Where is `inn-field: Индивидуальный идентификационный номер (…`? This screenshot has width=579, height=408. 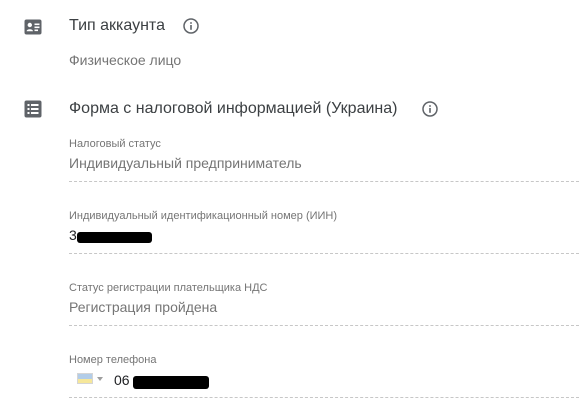 inn-field: Индивидуальный идентификационный номер (… is located at coordinates (324, 232).